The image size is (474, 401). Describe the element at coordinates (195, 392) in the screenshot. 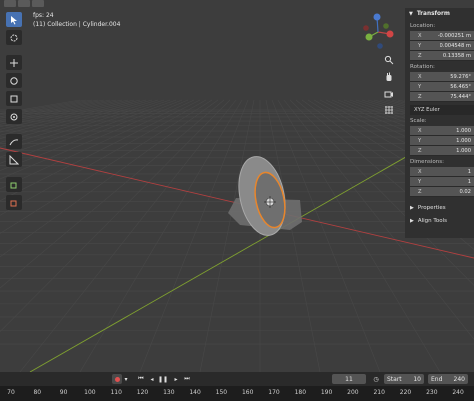

I see `timeline-tick-label: 140` at that location.